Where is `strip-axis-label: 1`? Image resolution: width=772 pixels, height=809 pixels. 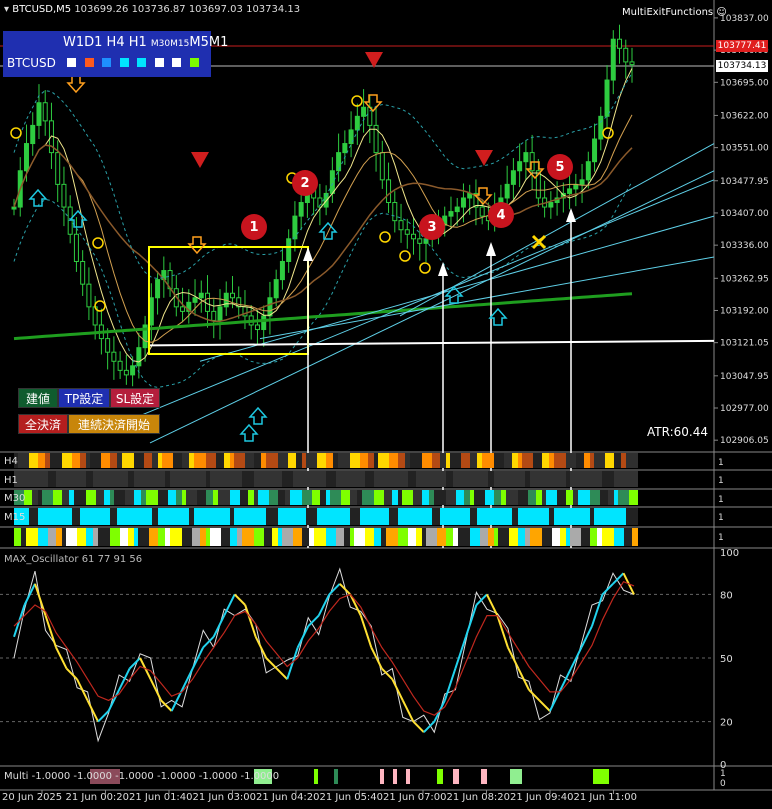 strip-axis-label: 1 is located at coordinates (721, 518).